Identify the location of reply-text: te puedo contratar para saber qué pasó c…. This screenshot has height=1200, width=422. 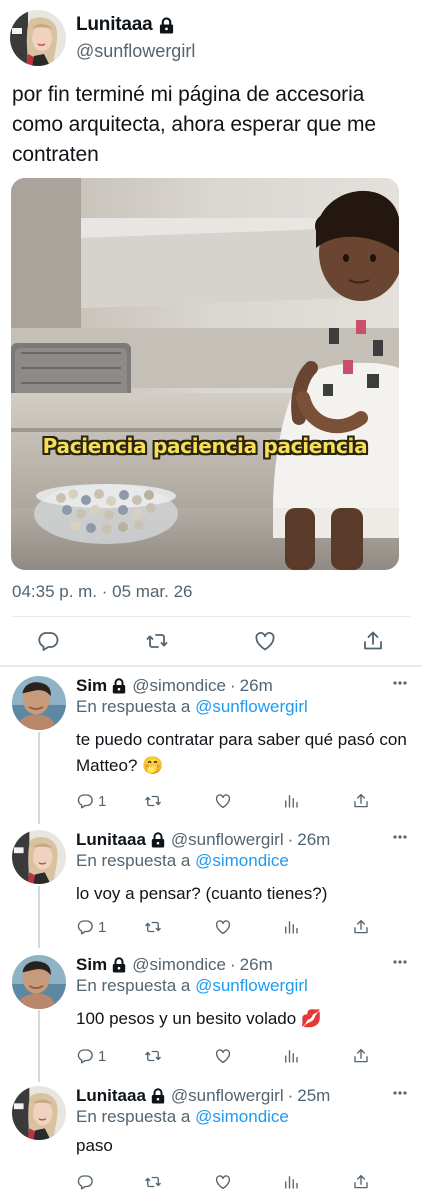
(246, 753).